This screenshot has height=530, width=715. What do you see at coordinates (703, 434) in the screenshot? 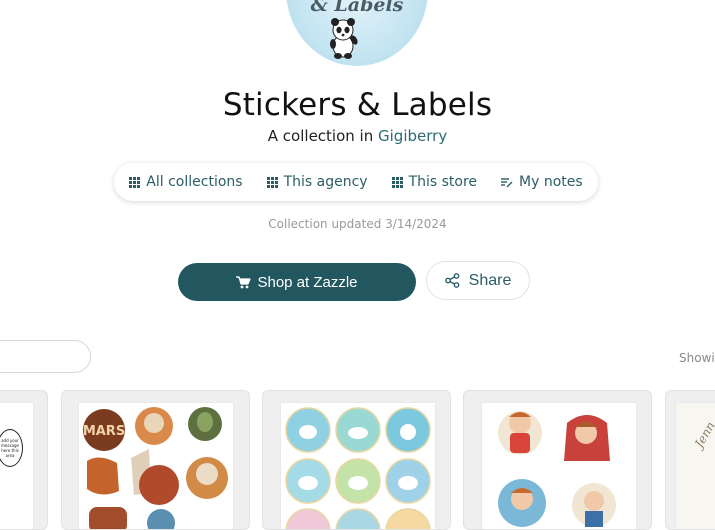
I see `name-label-text: Jenn` at bounding box center [703, 434].